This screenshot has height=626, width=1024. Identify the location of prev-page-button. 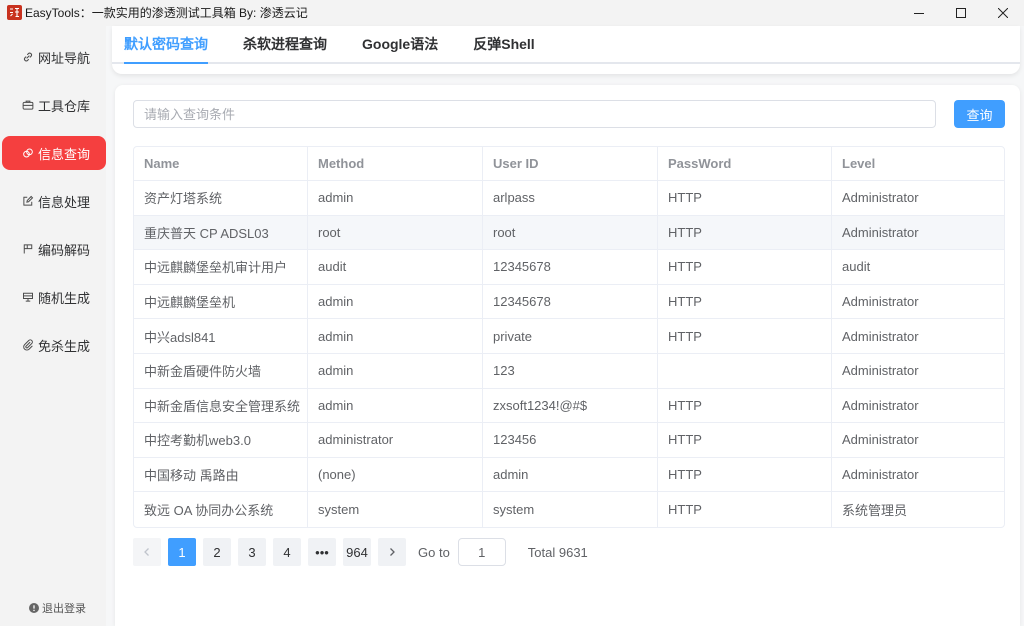
(147, 552).